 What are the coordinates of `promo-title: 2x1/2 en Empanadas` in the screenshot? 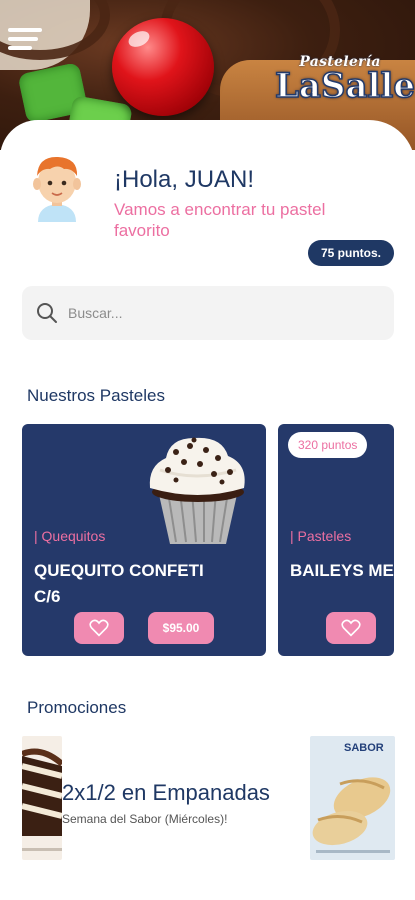 It's located at (166, 792).